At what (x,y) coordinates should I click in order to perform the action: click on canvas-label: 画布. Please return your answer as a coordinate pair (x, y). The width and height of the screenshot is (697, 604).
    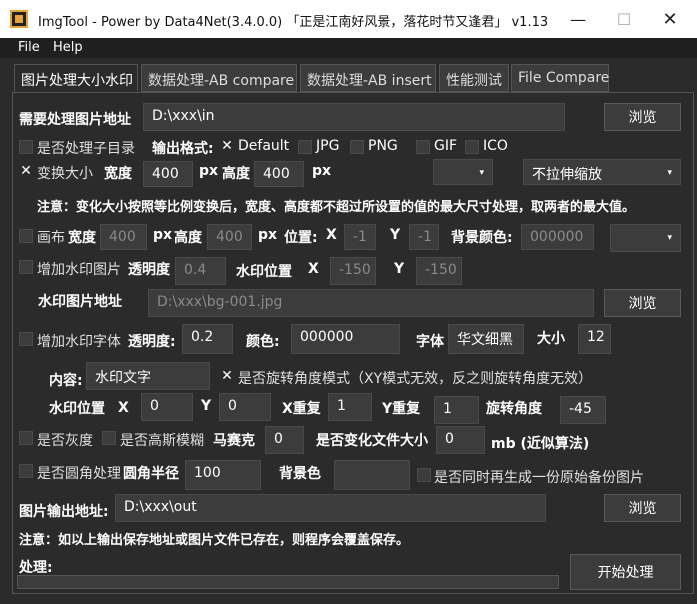
    Looking at the image, I should click on (51, 238).